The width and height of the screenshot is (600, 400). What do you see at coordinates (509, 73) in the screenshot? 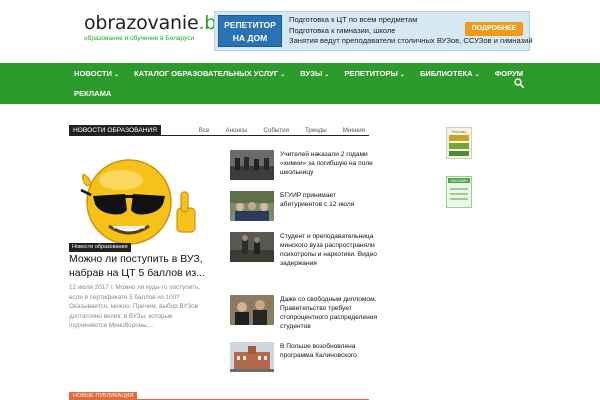
I see `nav-item-forum: ФОРУМ` at bounding box center [509, 73].